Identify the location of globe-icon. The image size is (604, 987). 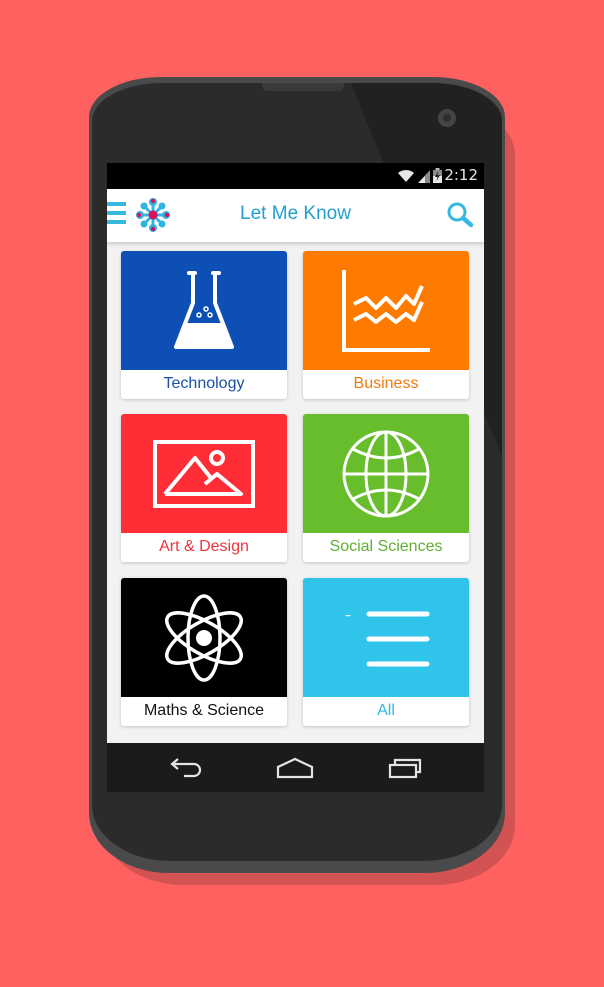
(386, 473).